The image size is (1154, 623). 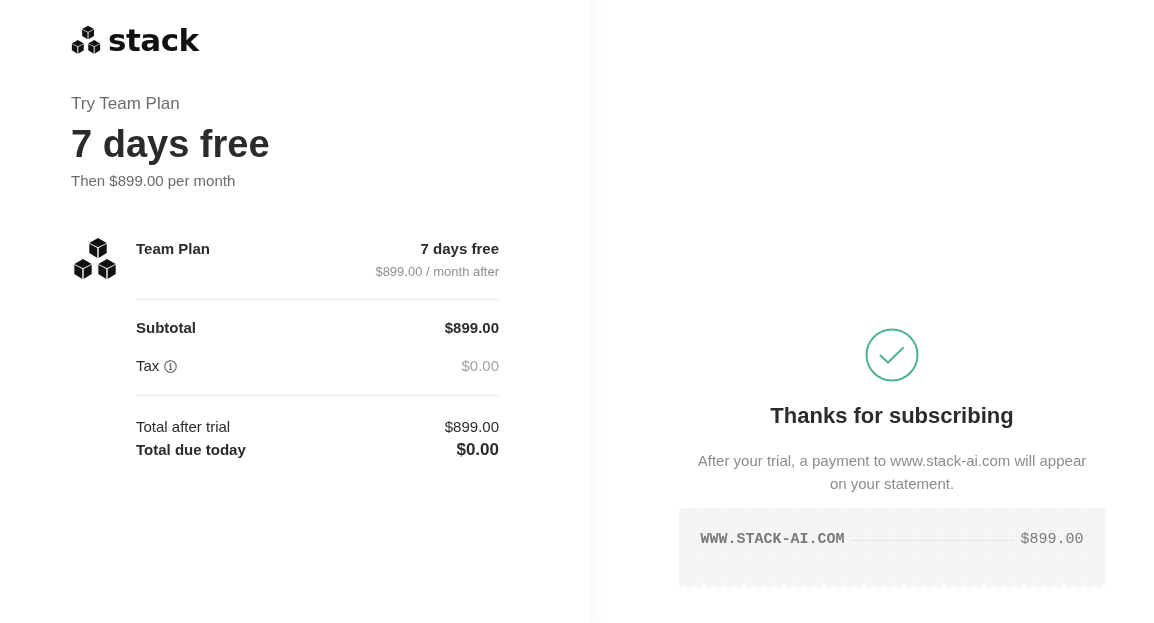 What do you see at coordinates (173, 249) in the screenshot?
I see `item-name: Team Plan` at bounding box center [173, 249].